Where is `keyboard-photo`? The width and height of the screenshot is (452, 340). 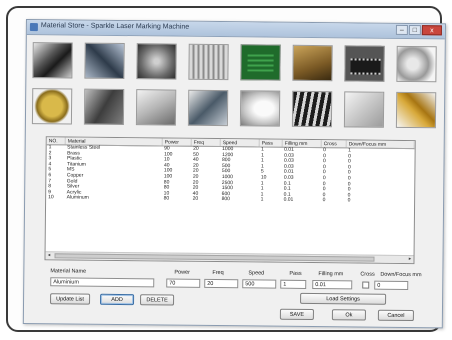
keyboard-photo is located at coordinates (312, 109).